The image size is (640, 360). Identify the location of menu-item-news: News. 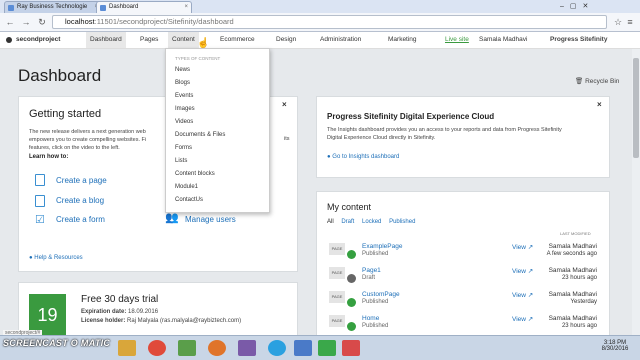
(182, 70).